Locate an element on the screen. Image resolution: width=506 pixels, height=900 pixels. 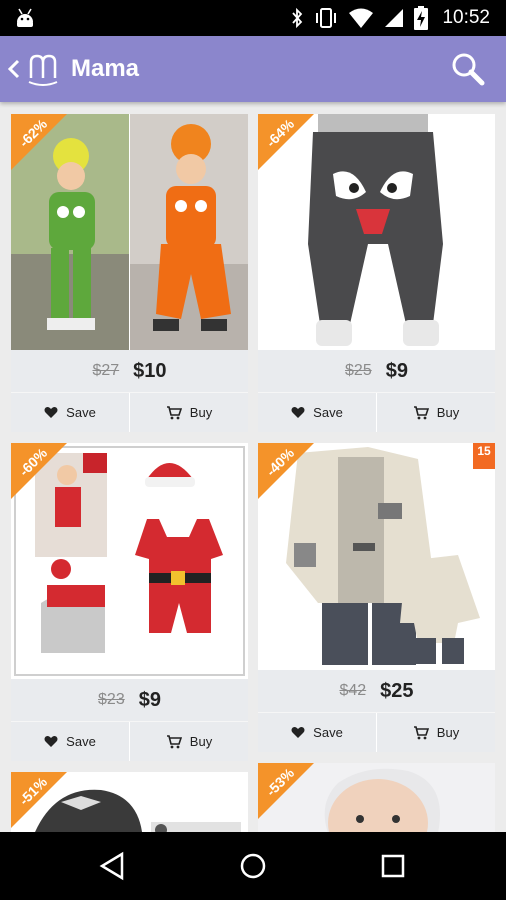
wifi-icon is located at coordinates (361, 18).